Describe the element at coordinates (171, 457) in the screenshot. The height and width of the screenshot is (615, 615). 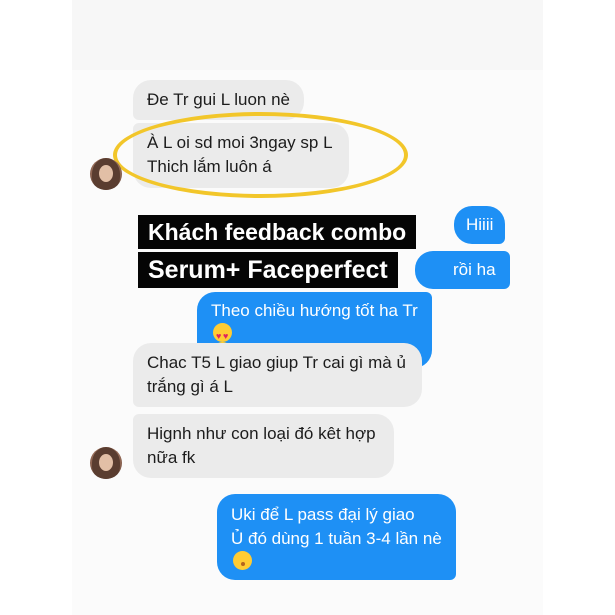
I see `message-text: nữa fk` at that location.